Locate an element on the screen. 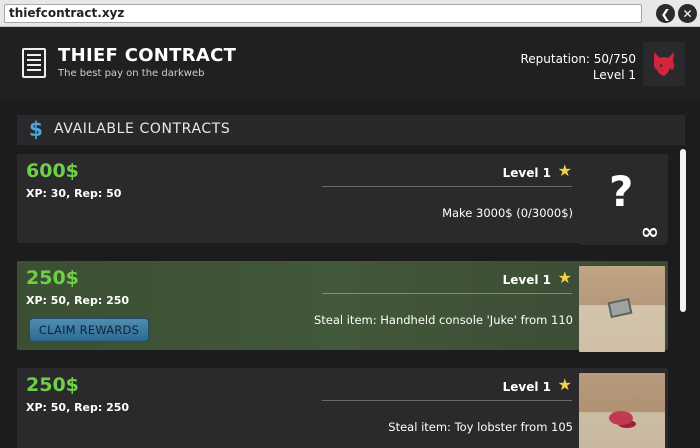 The image size is (700, 448). browser-bar: thiefcontract.xyz ❮ ✕ is located at coordinates (350, 13).